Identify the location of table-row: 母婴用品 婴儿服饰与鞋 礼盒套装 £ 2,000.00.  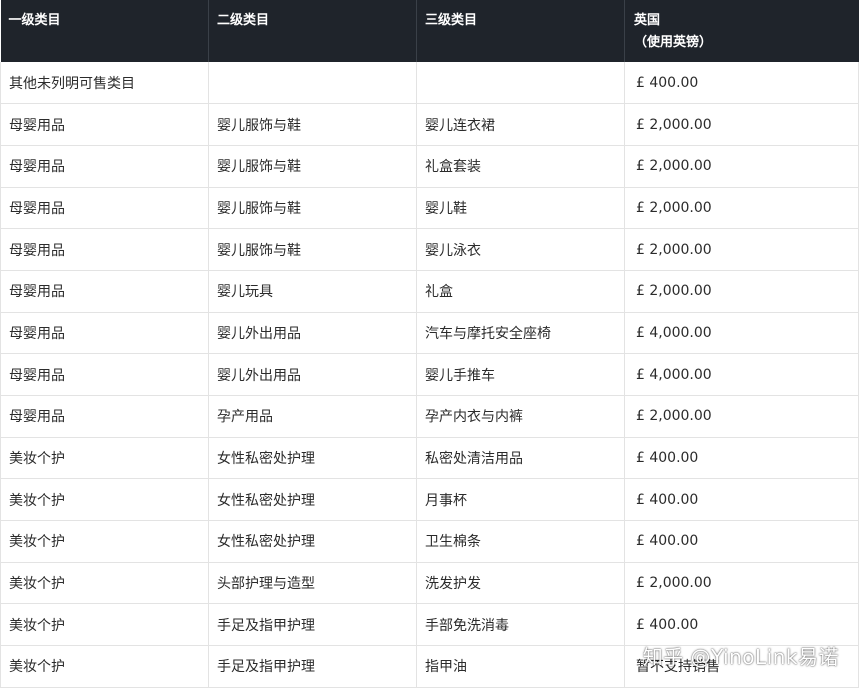
(429, 166).